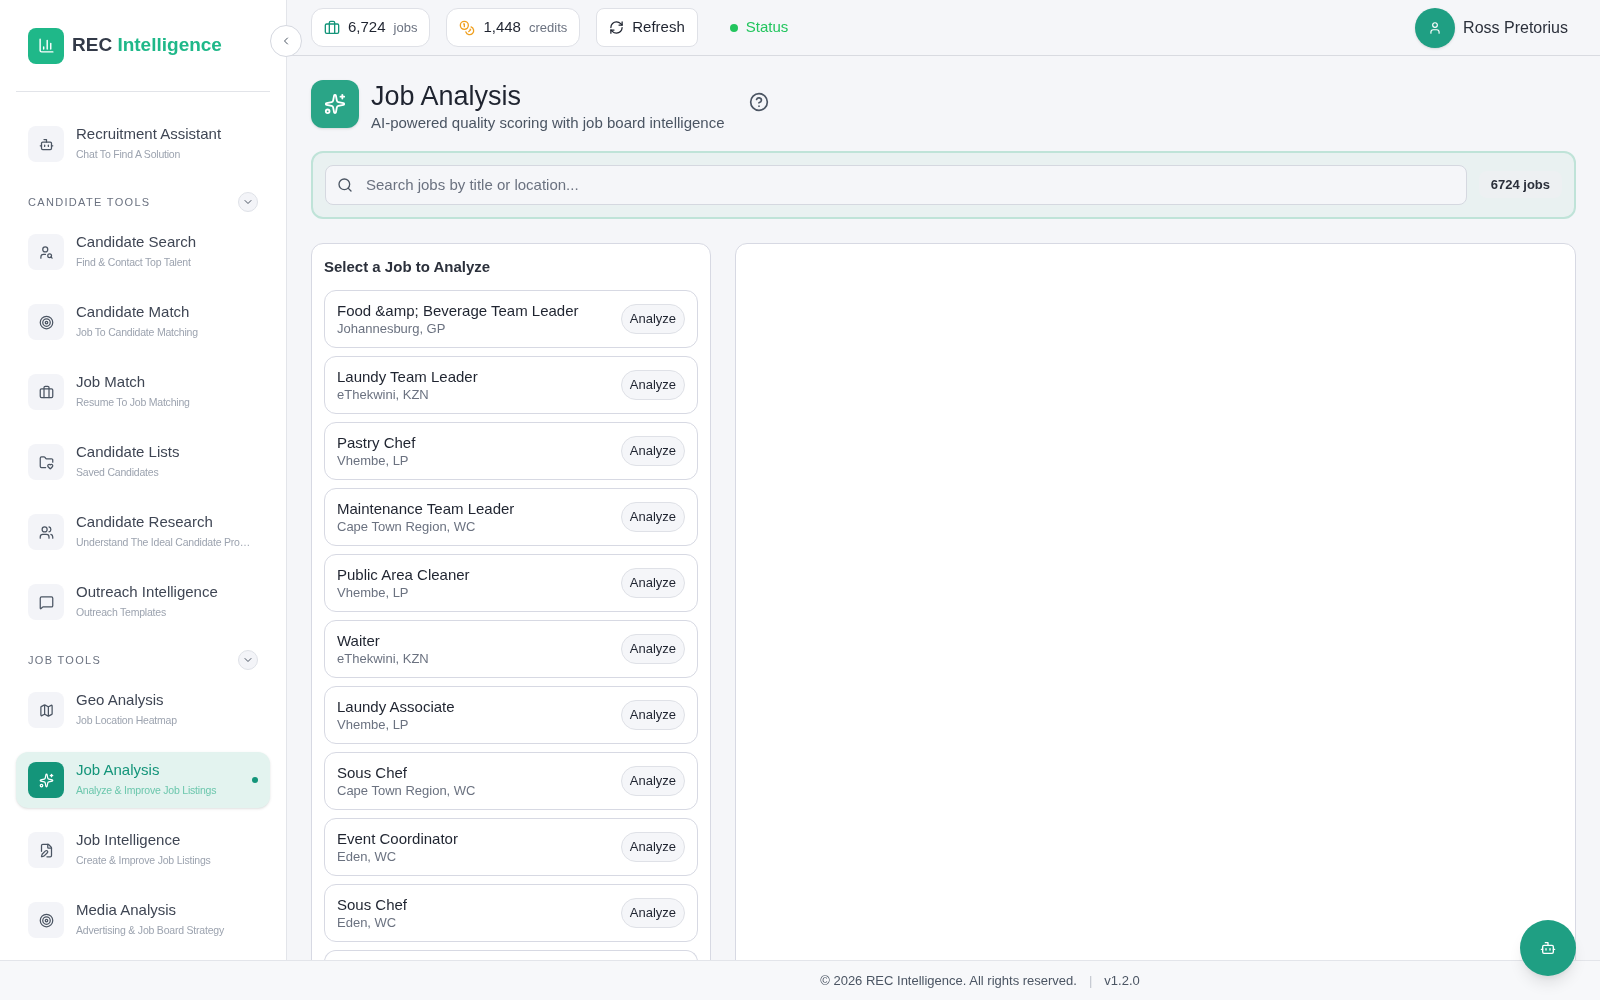 The image size is (1600, 1000). I want to click on avatar, so click(1435, 27).